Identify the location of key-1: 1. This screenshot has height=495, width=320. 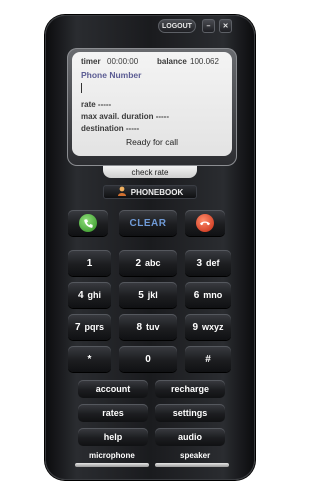
(89, 263).